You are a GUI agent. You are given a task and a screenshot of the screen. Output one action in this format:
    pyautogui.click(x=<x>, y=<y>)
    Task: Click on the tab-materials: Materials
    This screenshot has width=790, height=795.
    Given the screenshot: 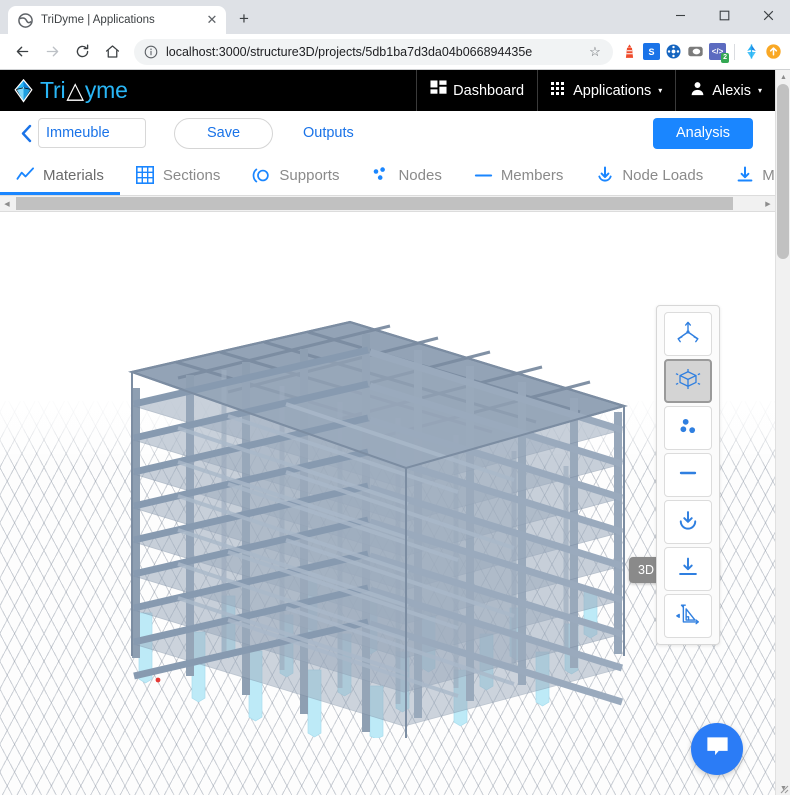 What is the action you would take?
    pyautogui.click(x=60, y=175)
    